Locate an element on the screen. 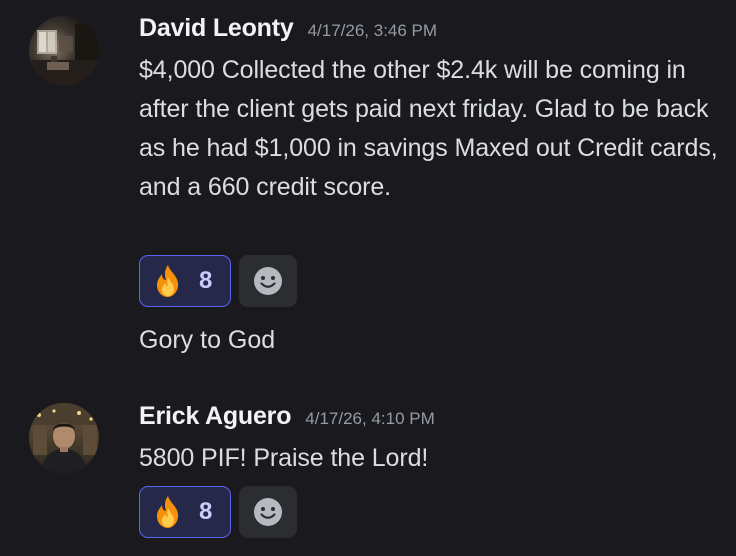  message-header: David Leonty 4/17/26, 3:46 PM is located at coordinates (288, 28).